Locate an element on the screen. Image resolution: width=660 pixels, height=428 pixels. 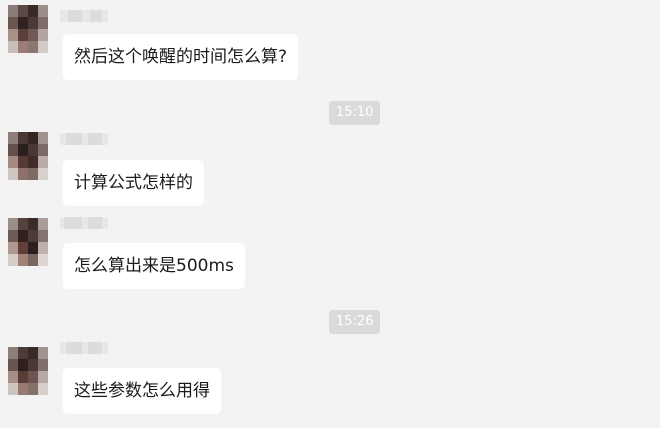
timestamp-badge: 15:26 is located at coordinates (355, 322).